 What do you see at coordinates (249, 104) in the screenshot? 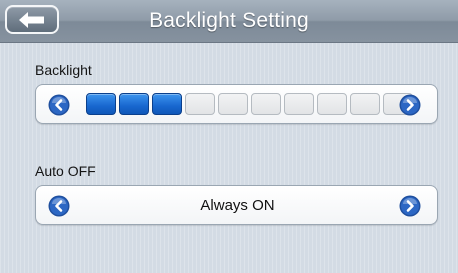
I see `backlight-level-bar` at bounding box center [249, 104].